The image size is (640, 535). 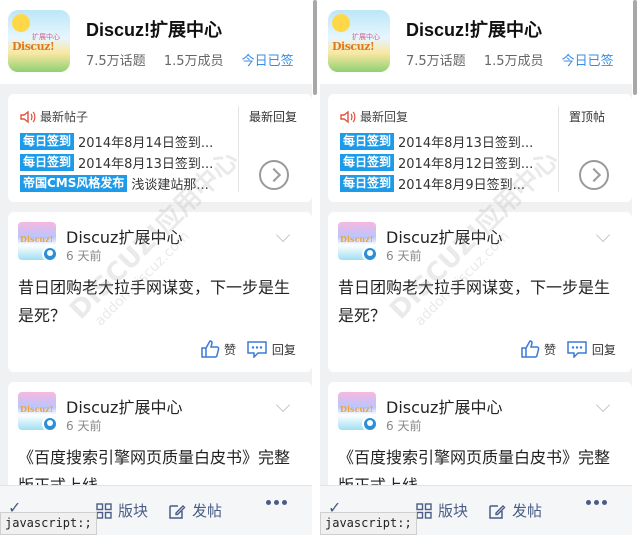 What do you see at coordinates (28, 116) in the screenshot?
I see `speaker-icon` at bounding box center [28, 116].